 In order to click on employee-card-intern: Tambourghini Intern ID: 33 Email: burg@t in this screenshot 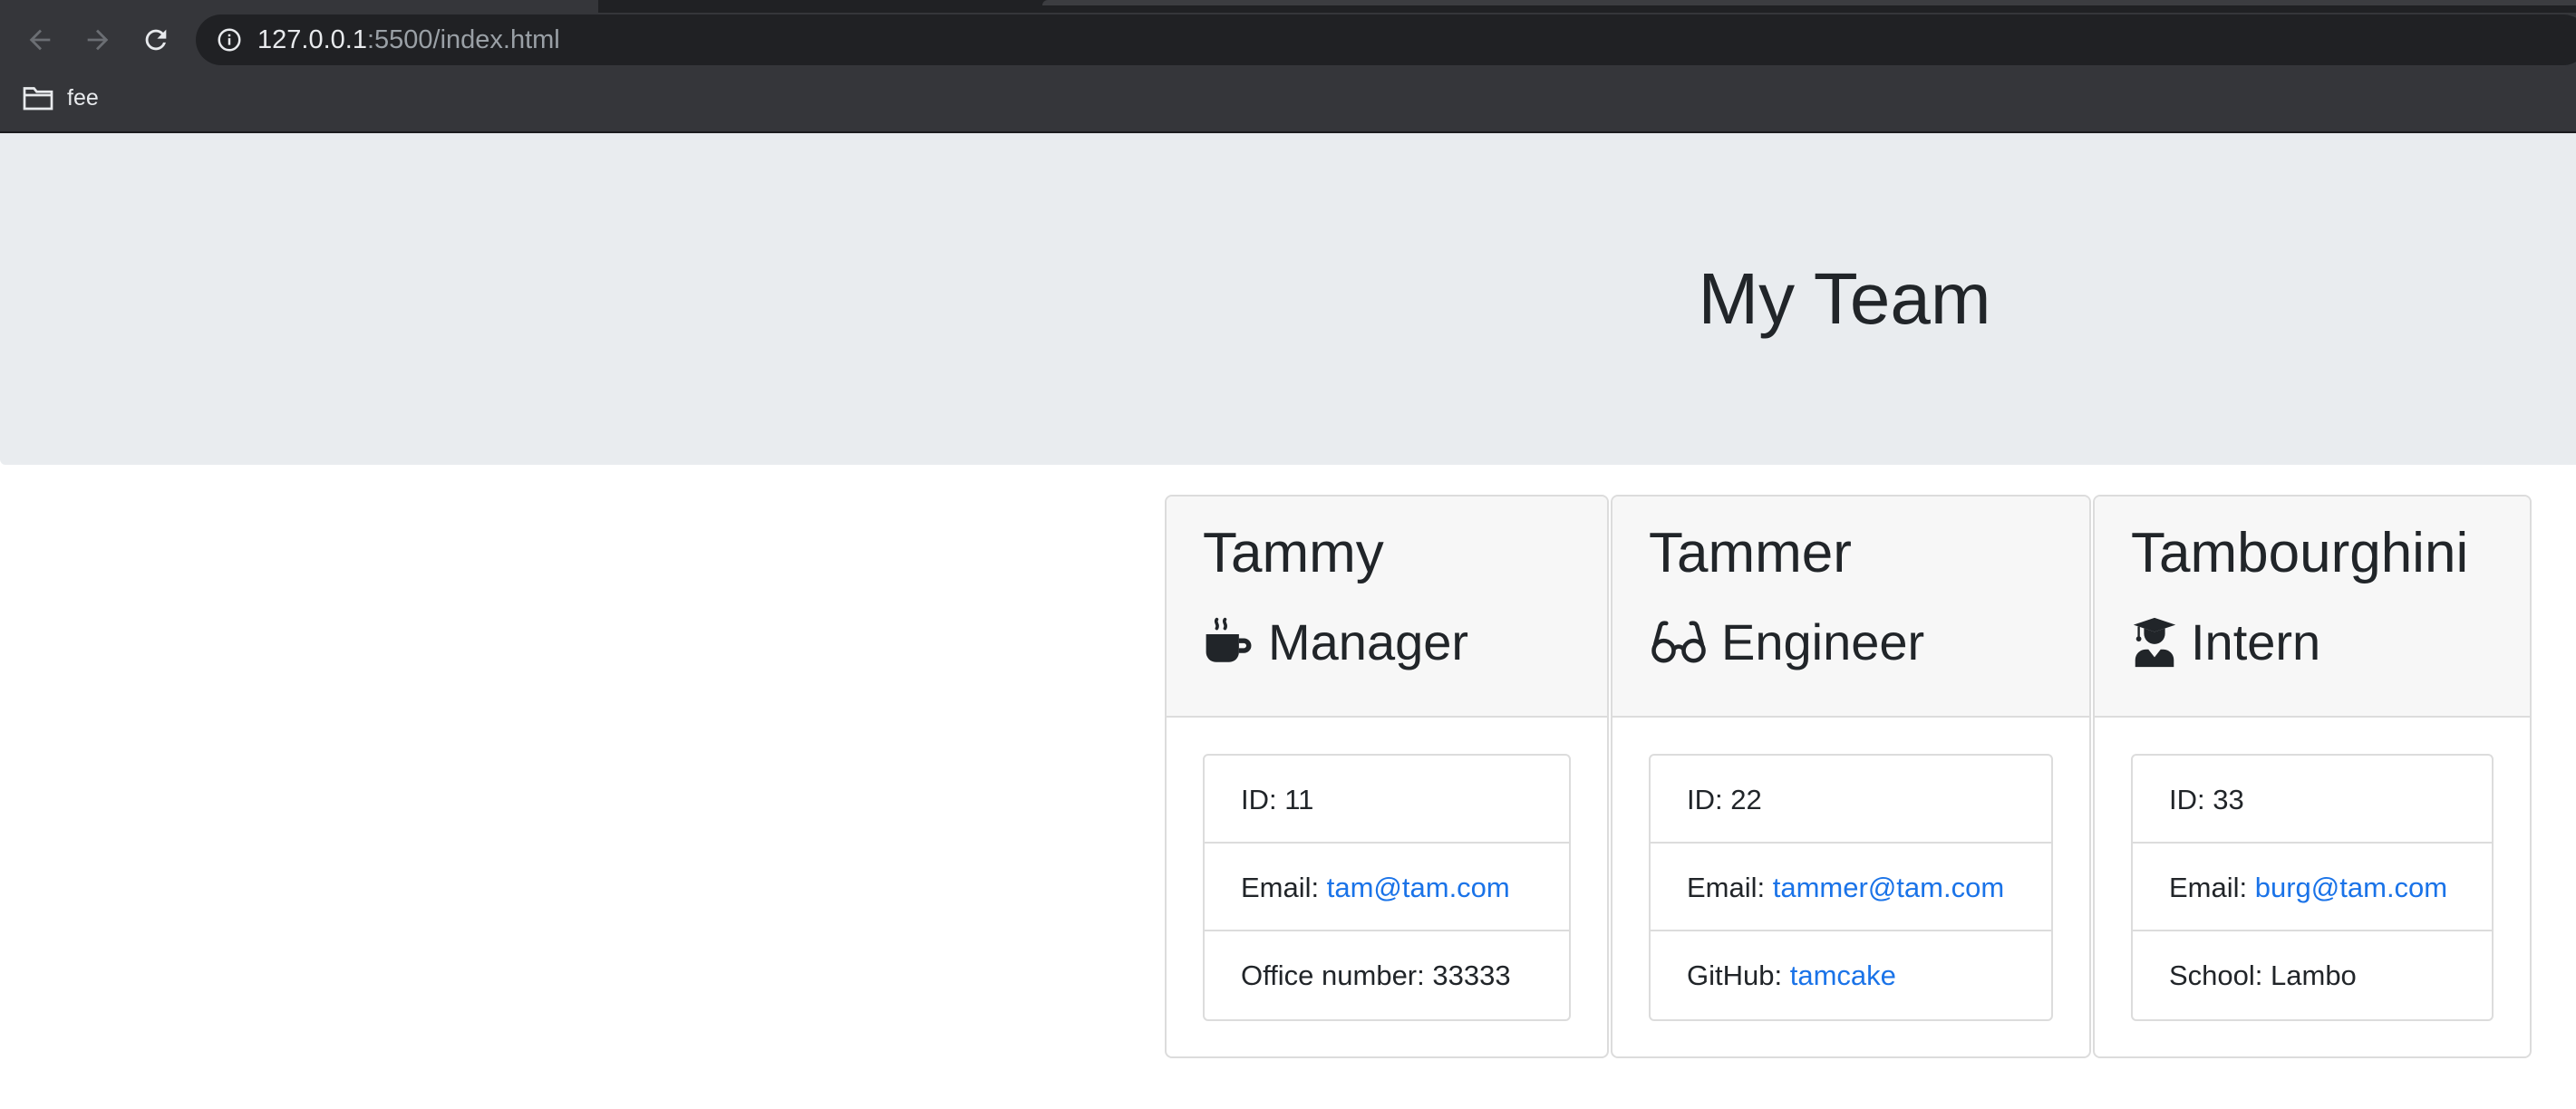, I will do `click(2312, 776)`.